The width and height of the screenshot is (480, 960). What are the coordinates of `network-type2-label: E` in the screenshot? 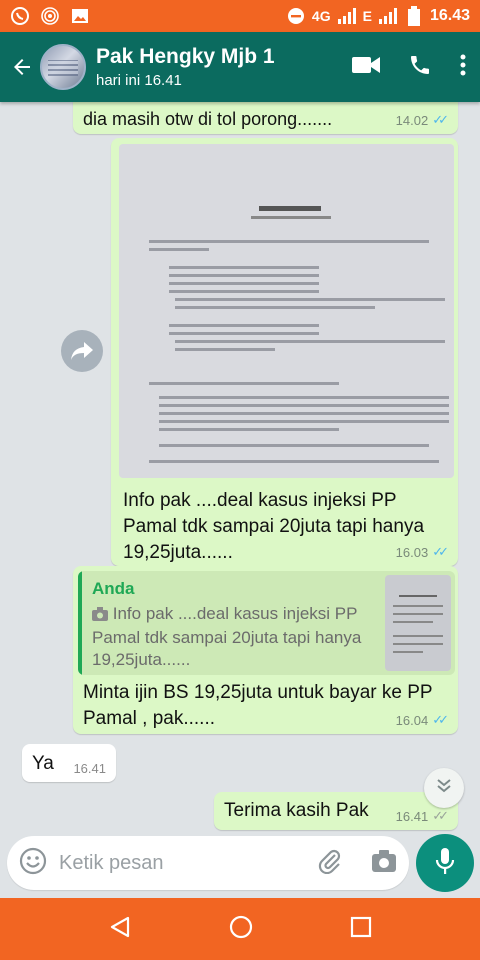 It's located at (367, 16).